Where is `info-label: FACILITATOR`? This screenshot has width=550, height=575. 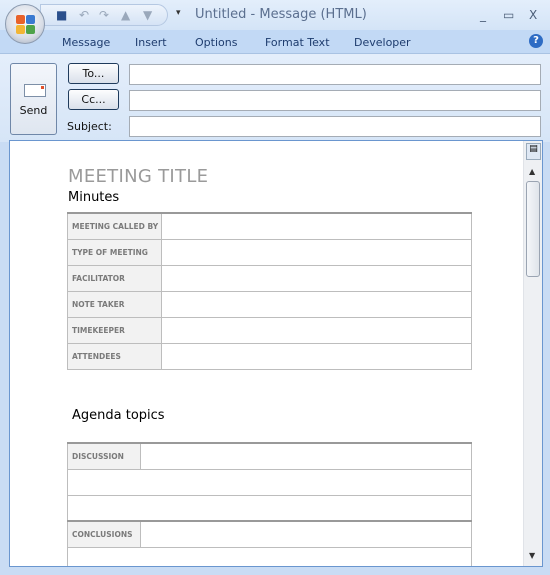 info-label: FACILITATOR is located at coordinates (114, 278).